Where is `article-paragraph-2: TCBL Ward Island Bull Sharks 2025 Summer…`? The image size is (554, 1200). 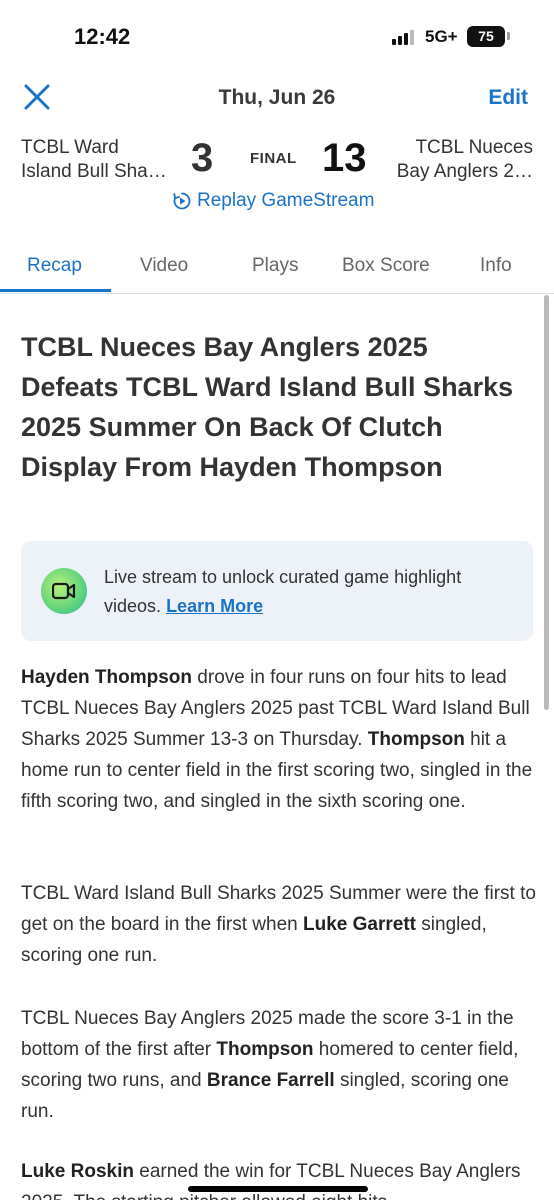 article-paragraph-2: TCBL Ward Island Bull Sharks 2025 Summer… is located at coordinates (278, 924).